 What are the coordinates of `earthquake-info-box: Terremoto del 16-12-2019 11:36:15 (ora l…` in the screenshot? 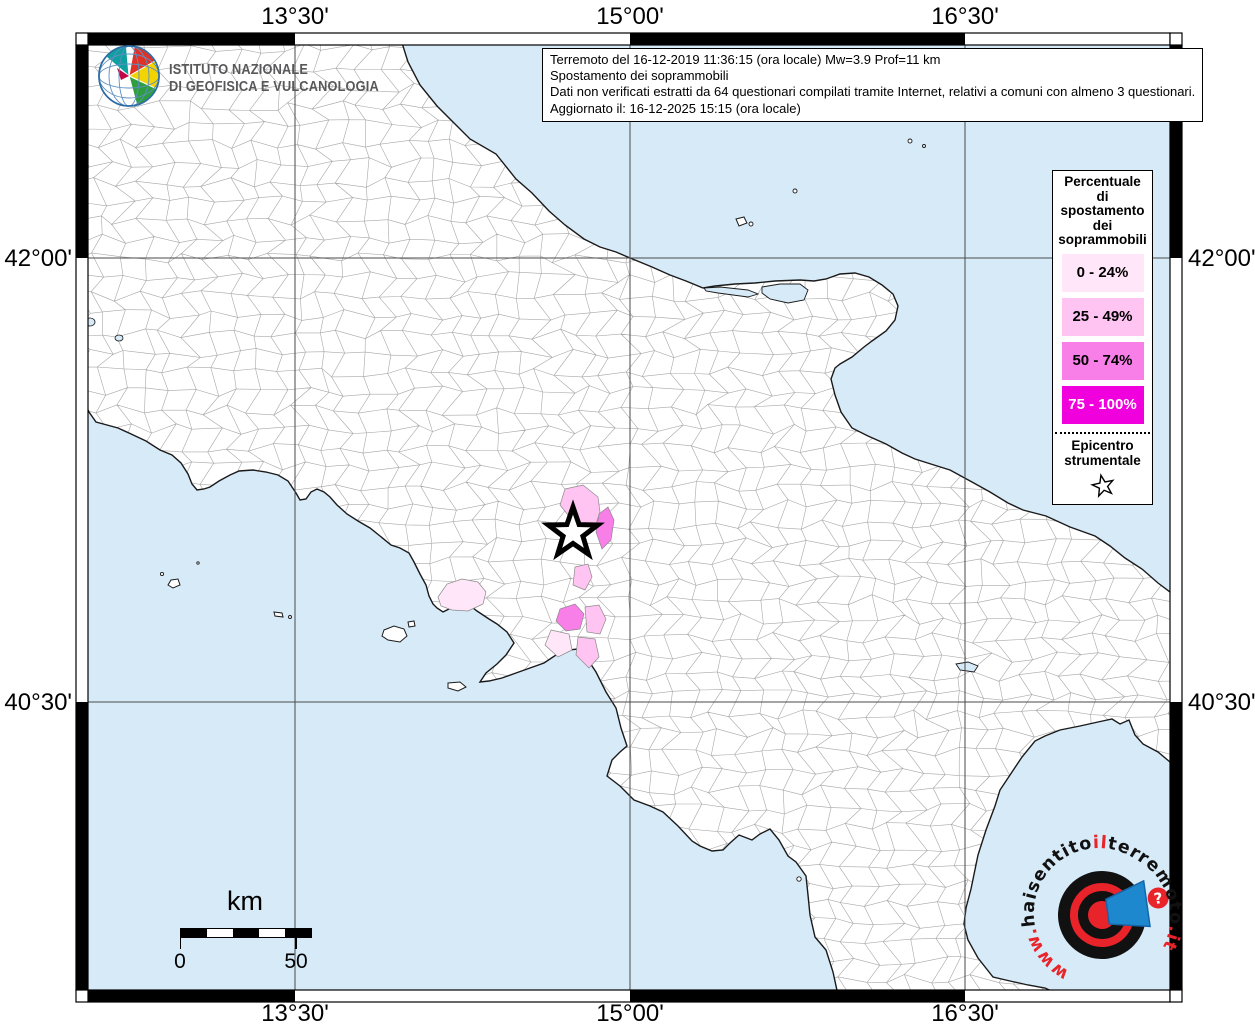 It's located at (873, 85).